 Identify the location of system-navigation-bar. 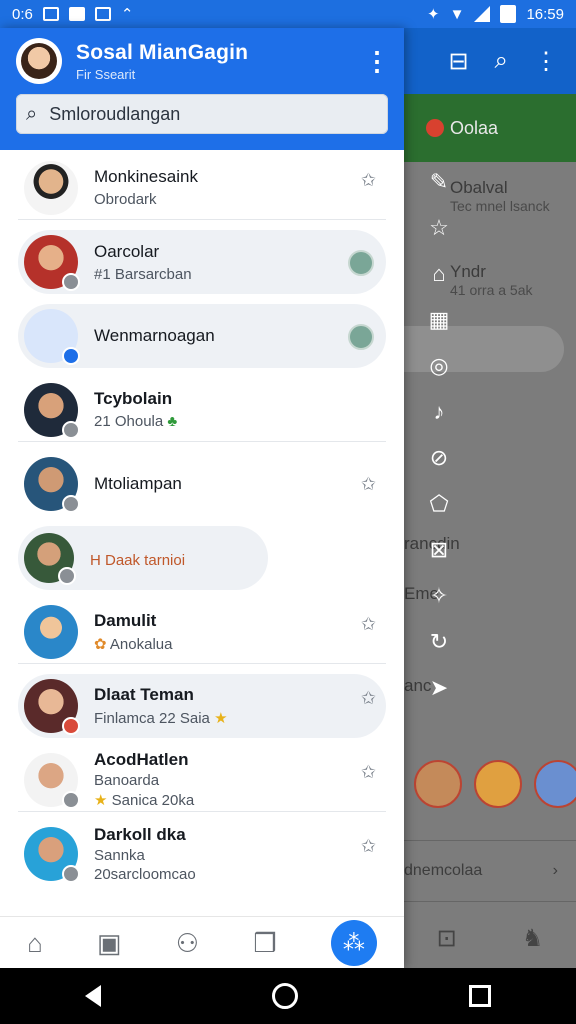
(288, 996).